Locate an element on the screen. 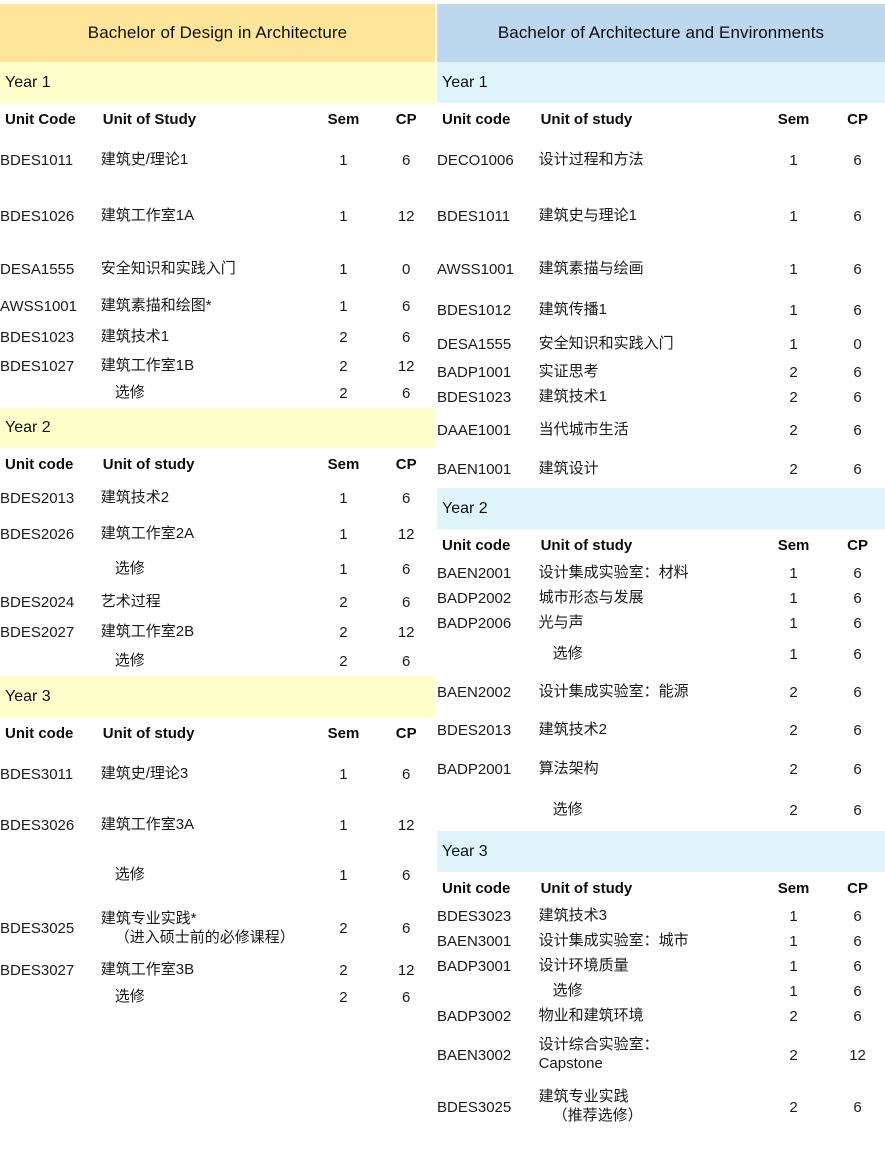  table-row: BDES2013 建筑技术2 1 6 is located at coordinates (217, 498).